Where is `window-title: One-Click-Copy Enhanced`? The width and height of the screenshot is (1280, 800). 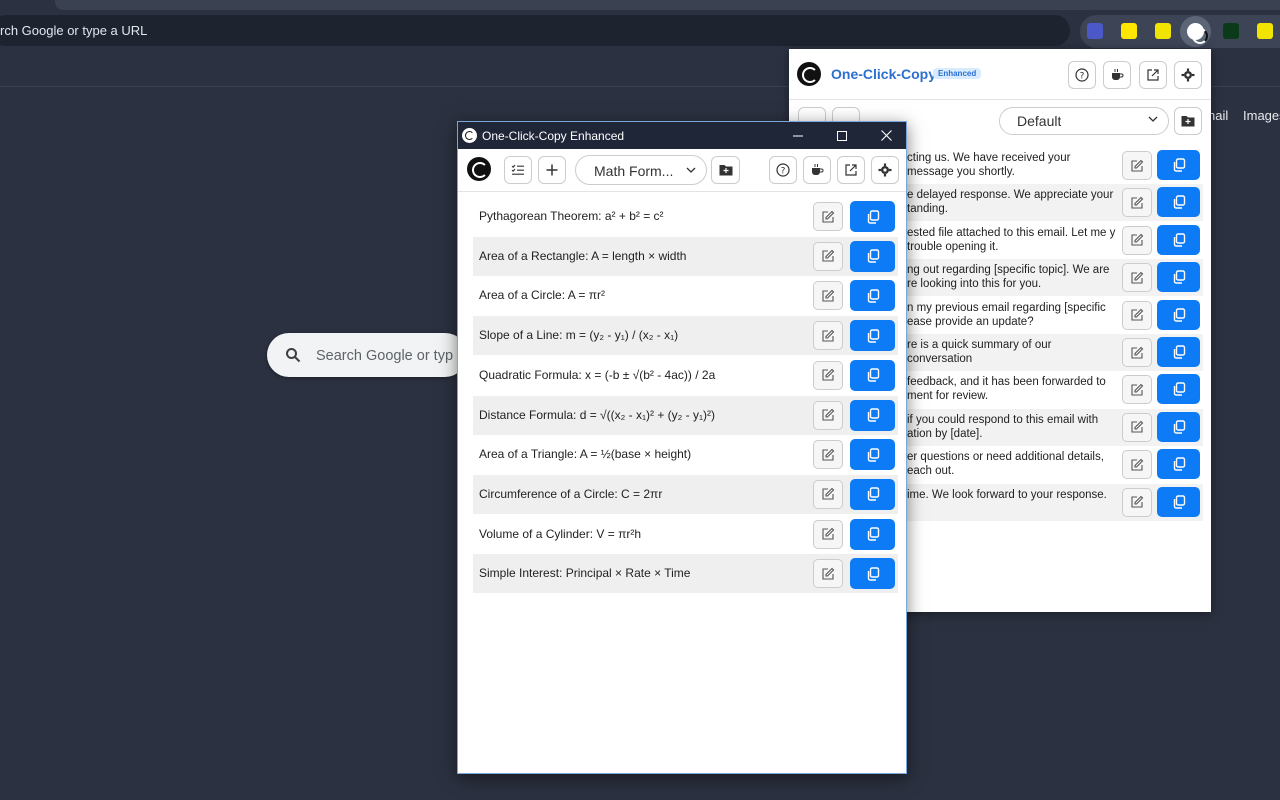 window-title: One-Click-Copy Enhanced is located at coordinates (553, 136).